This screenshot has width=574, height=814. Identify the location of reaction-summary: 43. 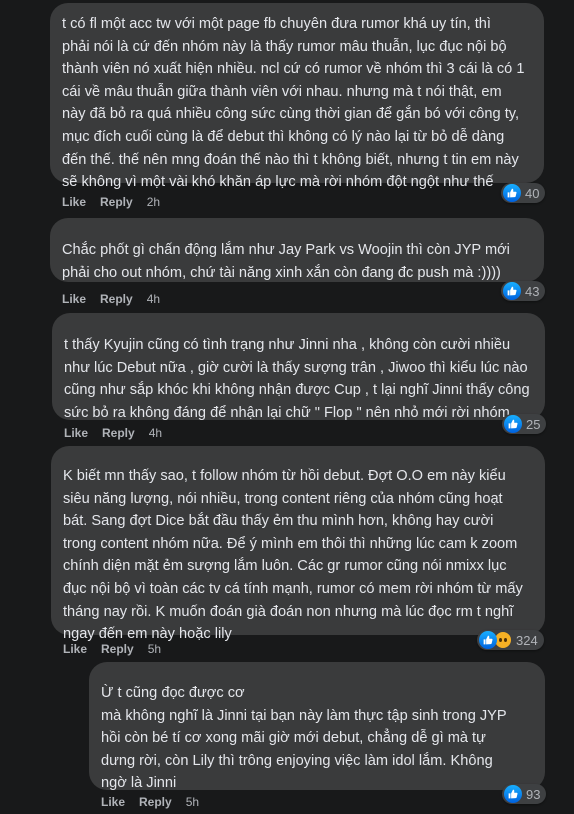
(523, 291).